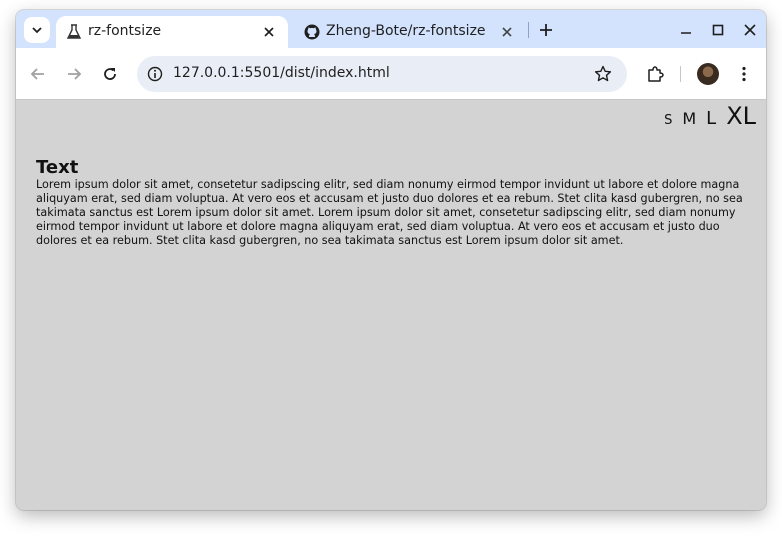  Describe the element at coordinates (281, 73) in the screenshot. I see `url-text: 127.0.0.1:5501/dist/index.html` at that location.